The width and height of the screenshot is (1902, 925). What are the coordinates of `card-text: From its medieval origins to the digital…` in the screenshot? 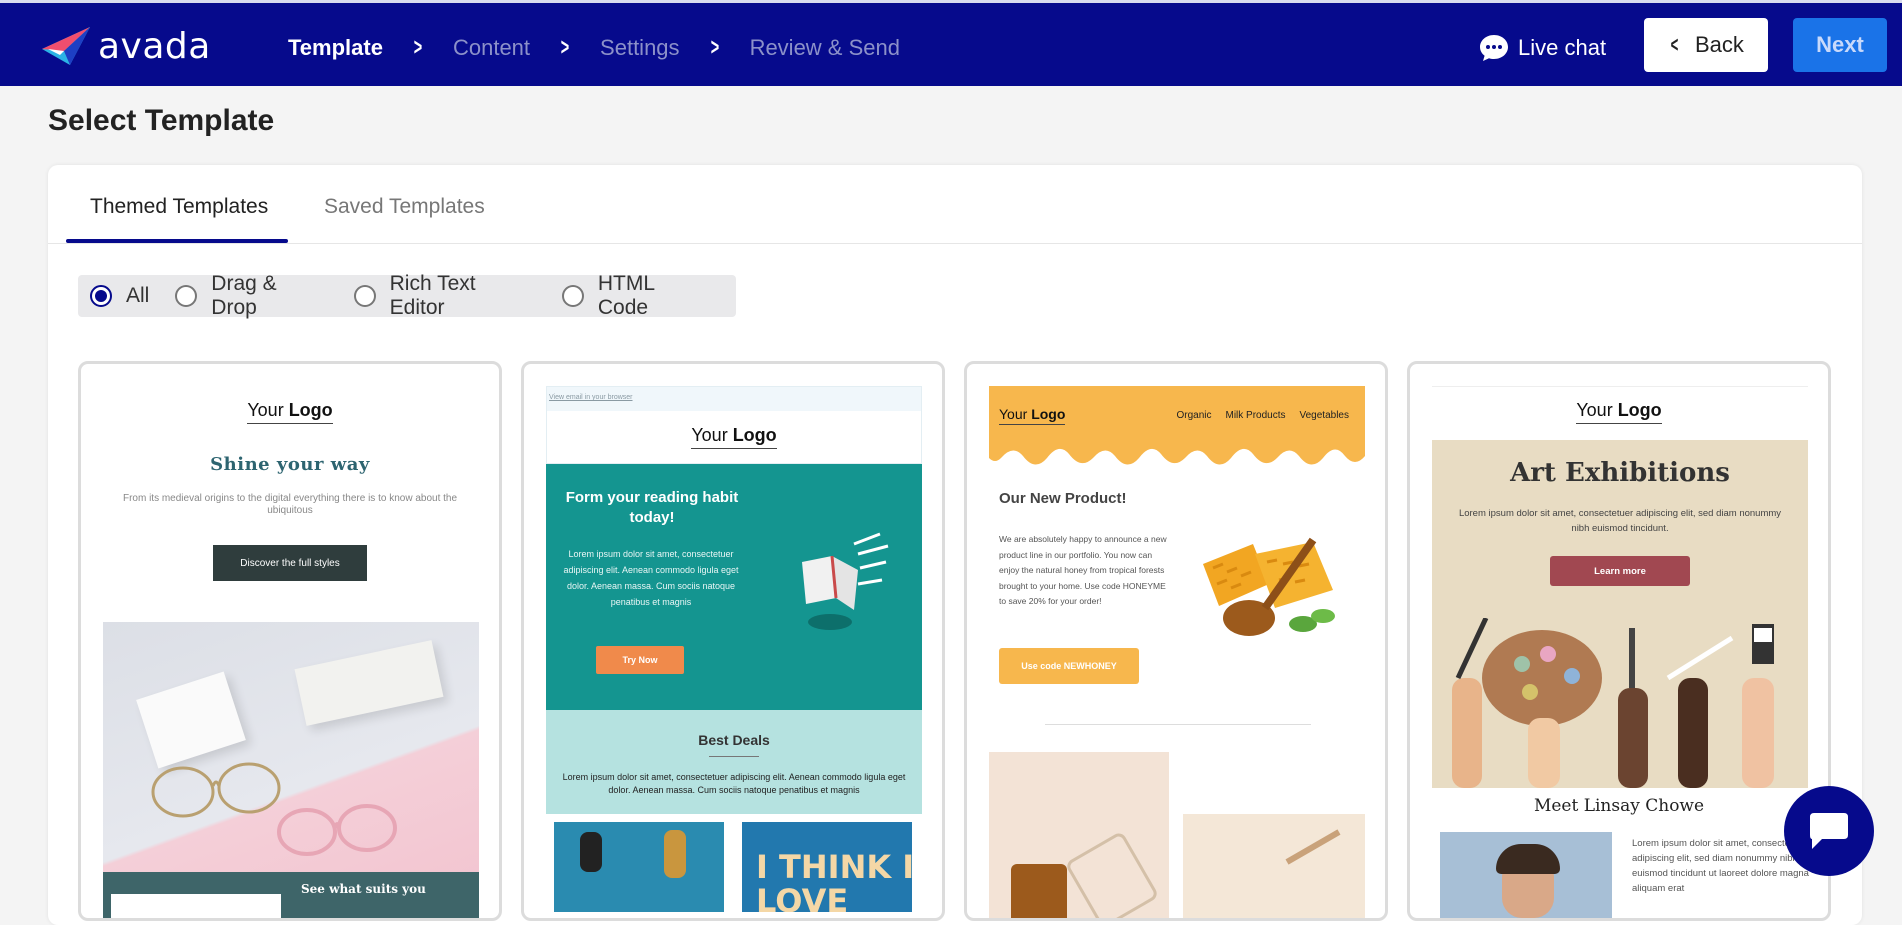 It's located at (290, 504).